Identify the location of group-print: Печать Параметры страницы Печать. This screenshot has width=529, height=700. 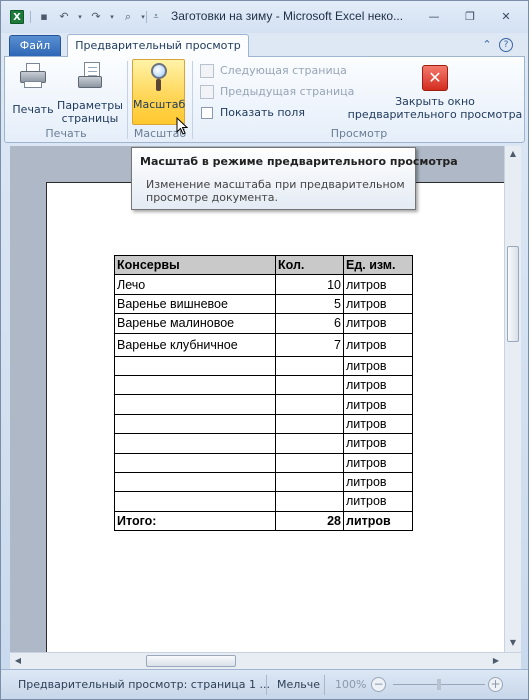
(66, 99).